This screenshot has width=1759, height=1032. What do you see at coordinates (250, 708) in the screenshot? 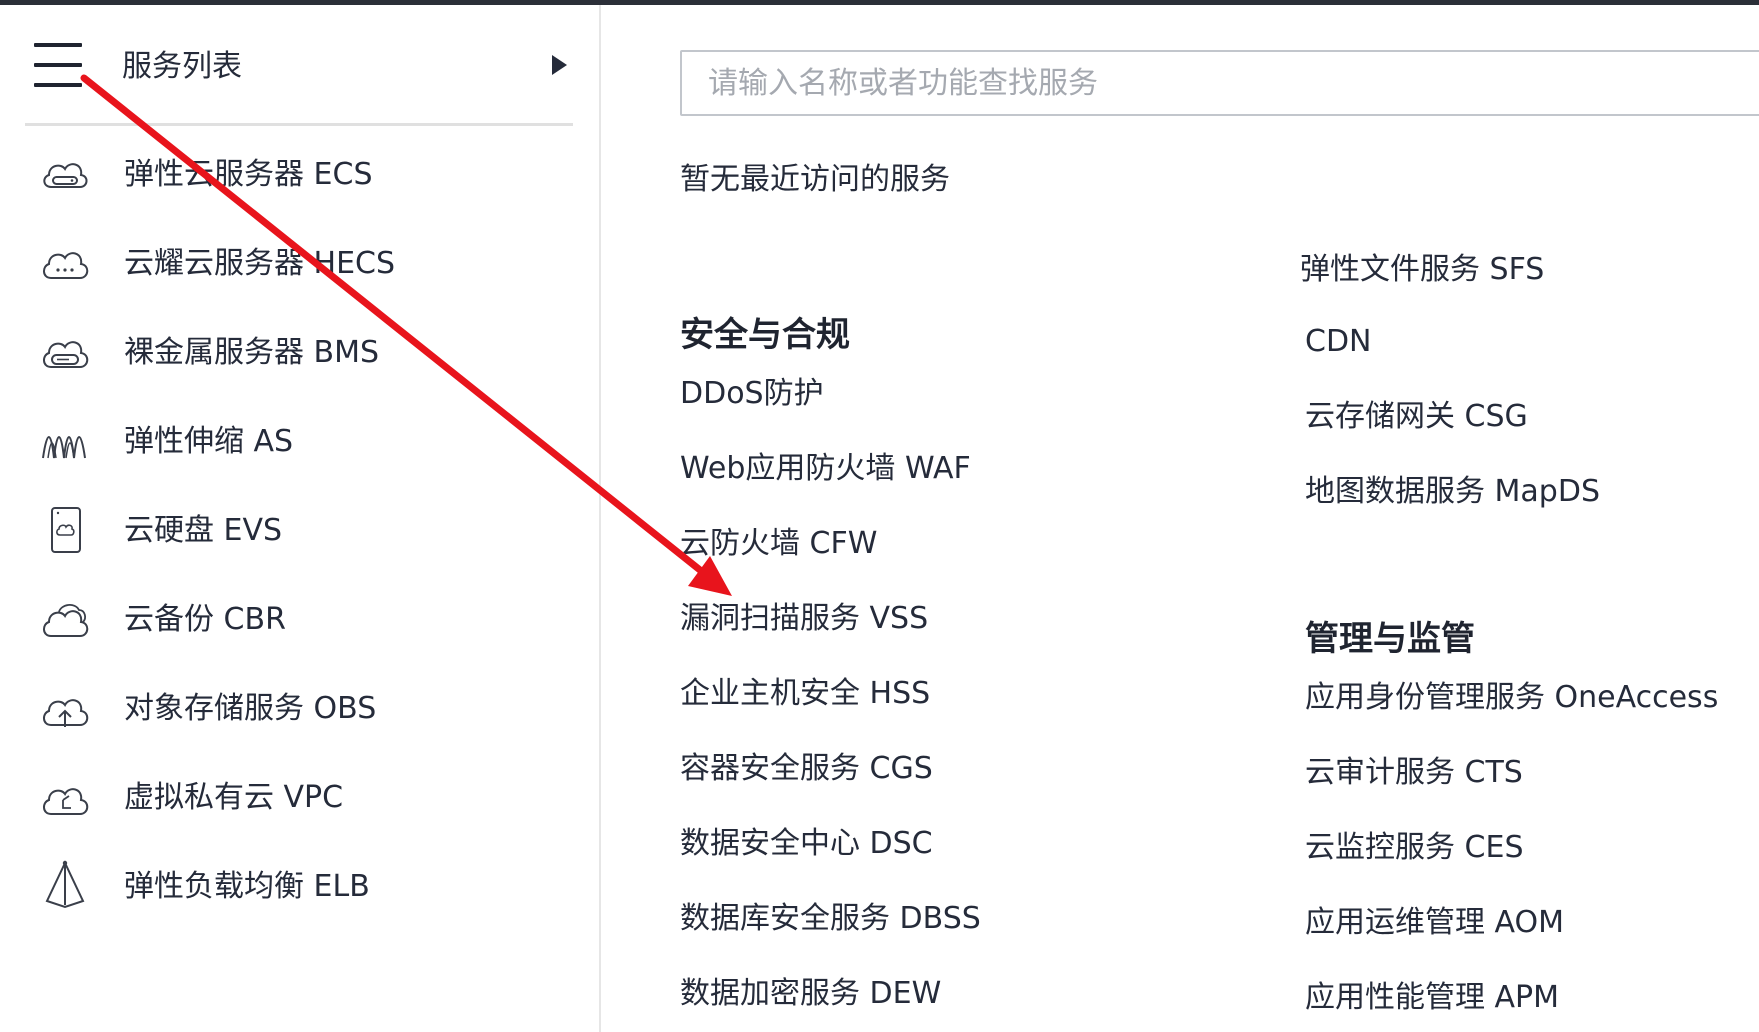
I see `sidebar-item-label: 对象存储服务 OBS` at bounding box center [250, 708].